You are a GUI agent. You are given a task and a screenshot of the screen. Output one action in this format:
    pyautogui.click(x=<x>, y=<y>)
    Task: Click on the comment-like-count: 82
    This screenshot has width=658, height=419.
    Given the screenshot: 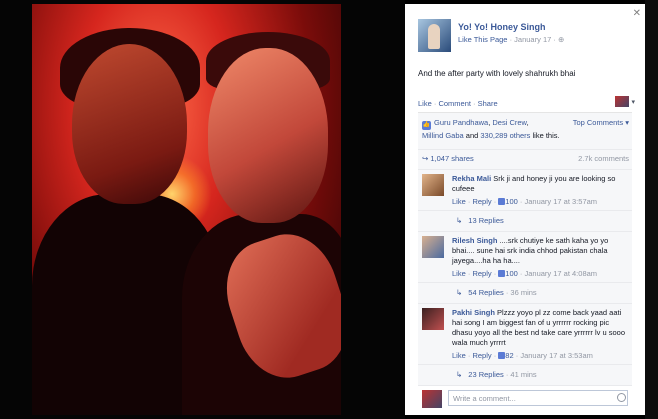 What is the action you would take?
    pyautogui.click(x=509, y=355)
    